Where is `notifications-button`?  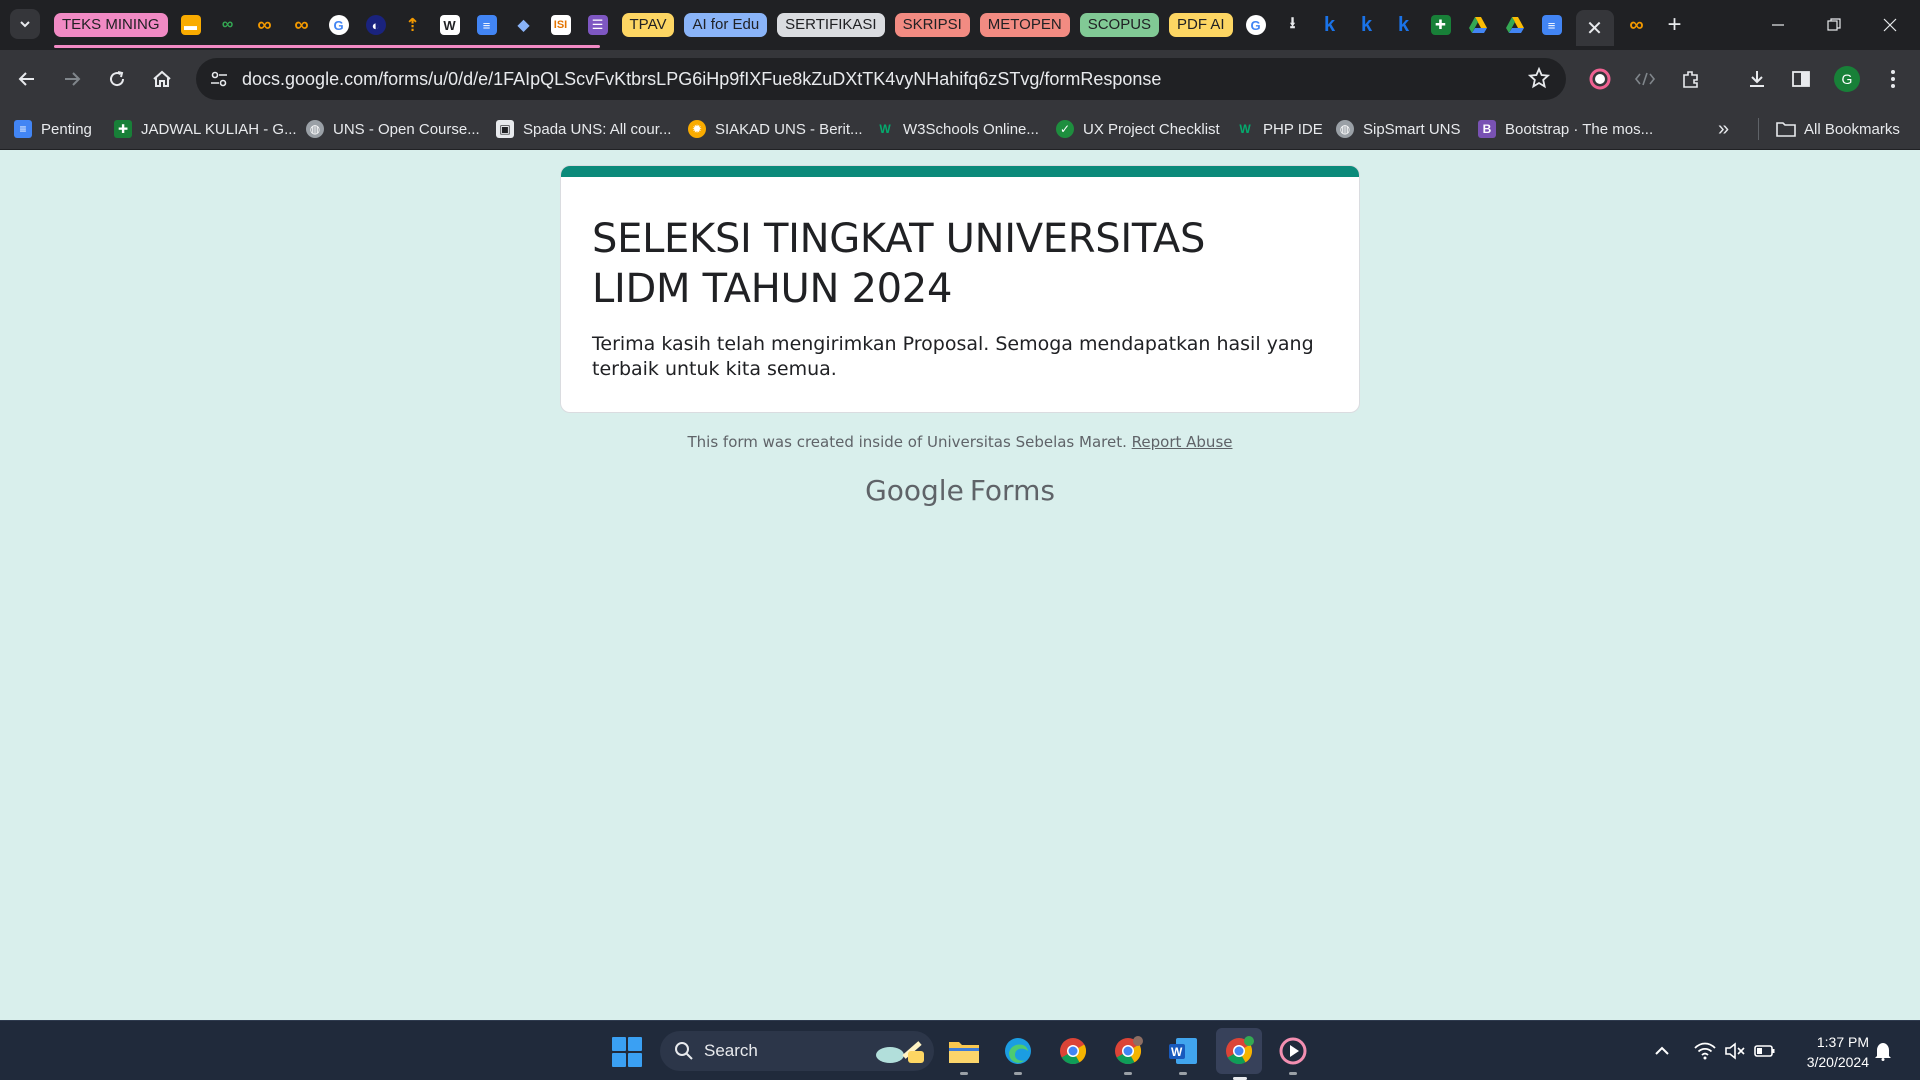
notifications-button is located at coordinates (1883, 1050).